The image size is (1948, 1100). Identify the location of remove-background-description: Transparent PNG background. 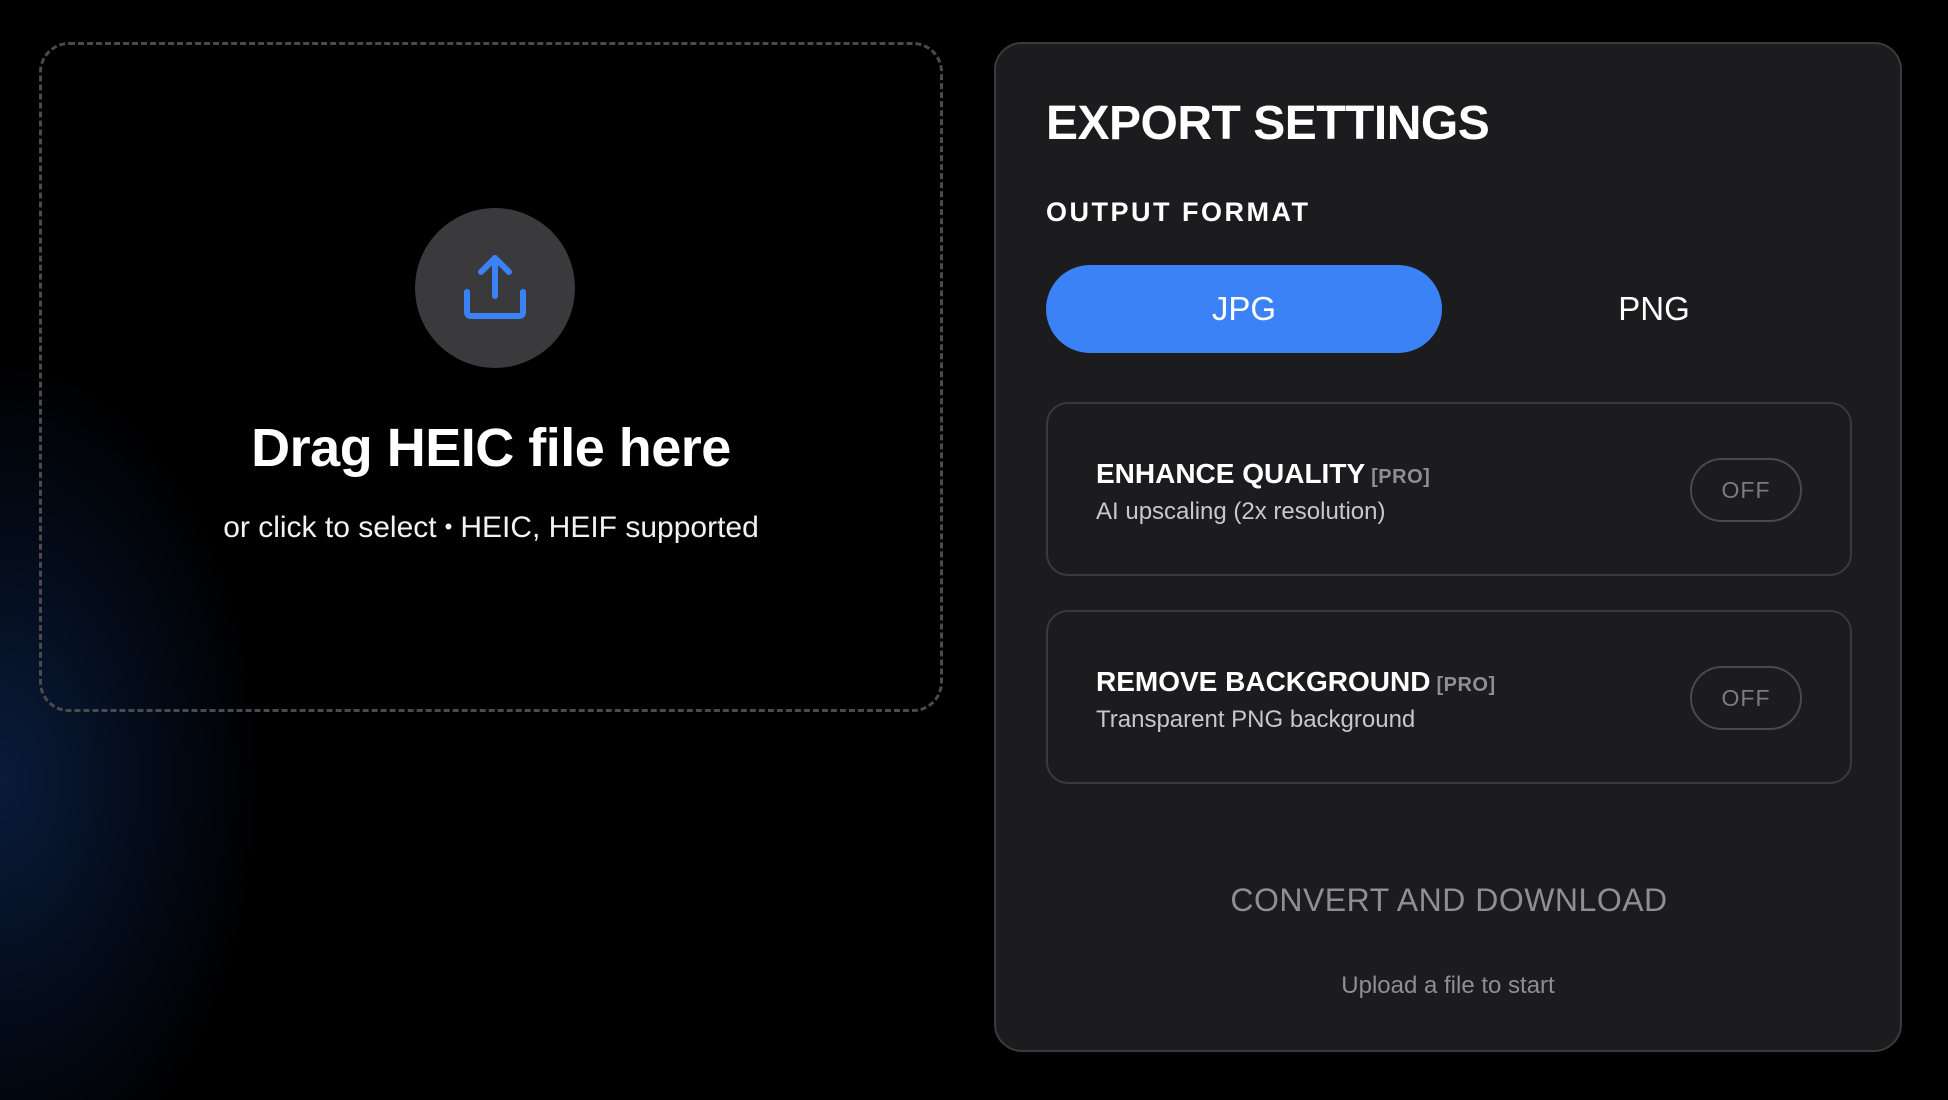
(1256, 719).